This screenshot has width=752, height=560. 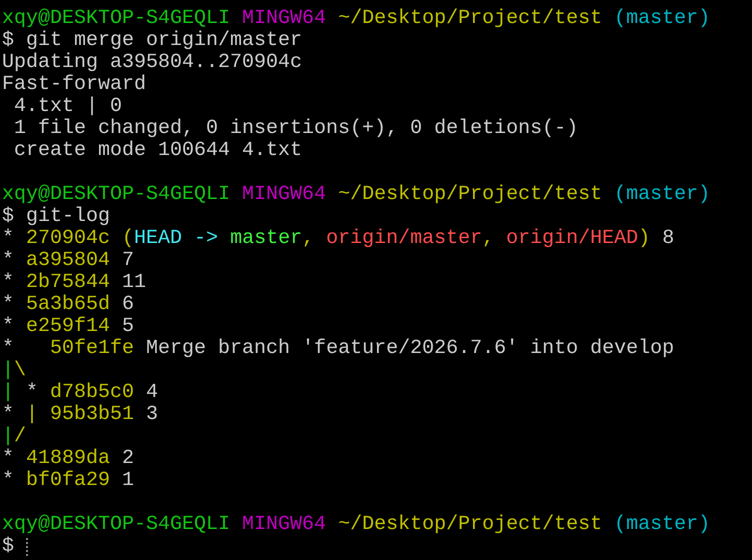 I want to click on terminal-line: * | 95b3b51 3, so click(x=80, y=415).